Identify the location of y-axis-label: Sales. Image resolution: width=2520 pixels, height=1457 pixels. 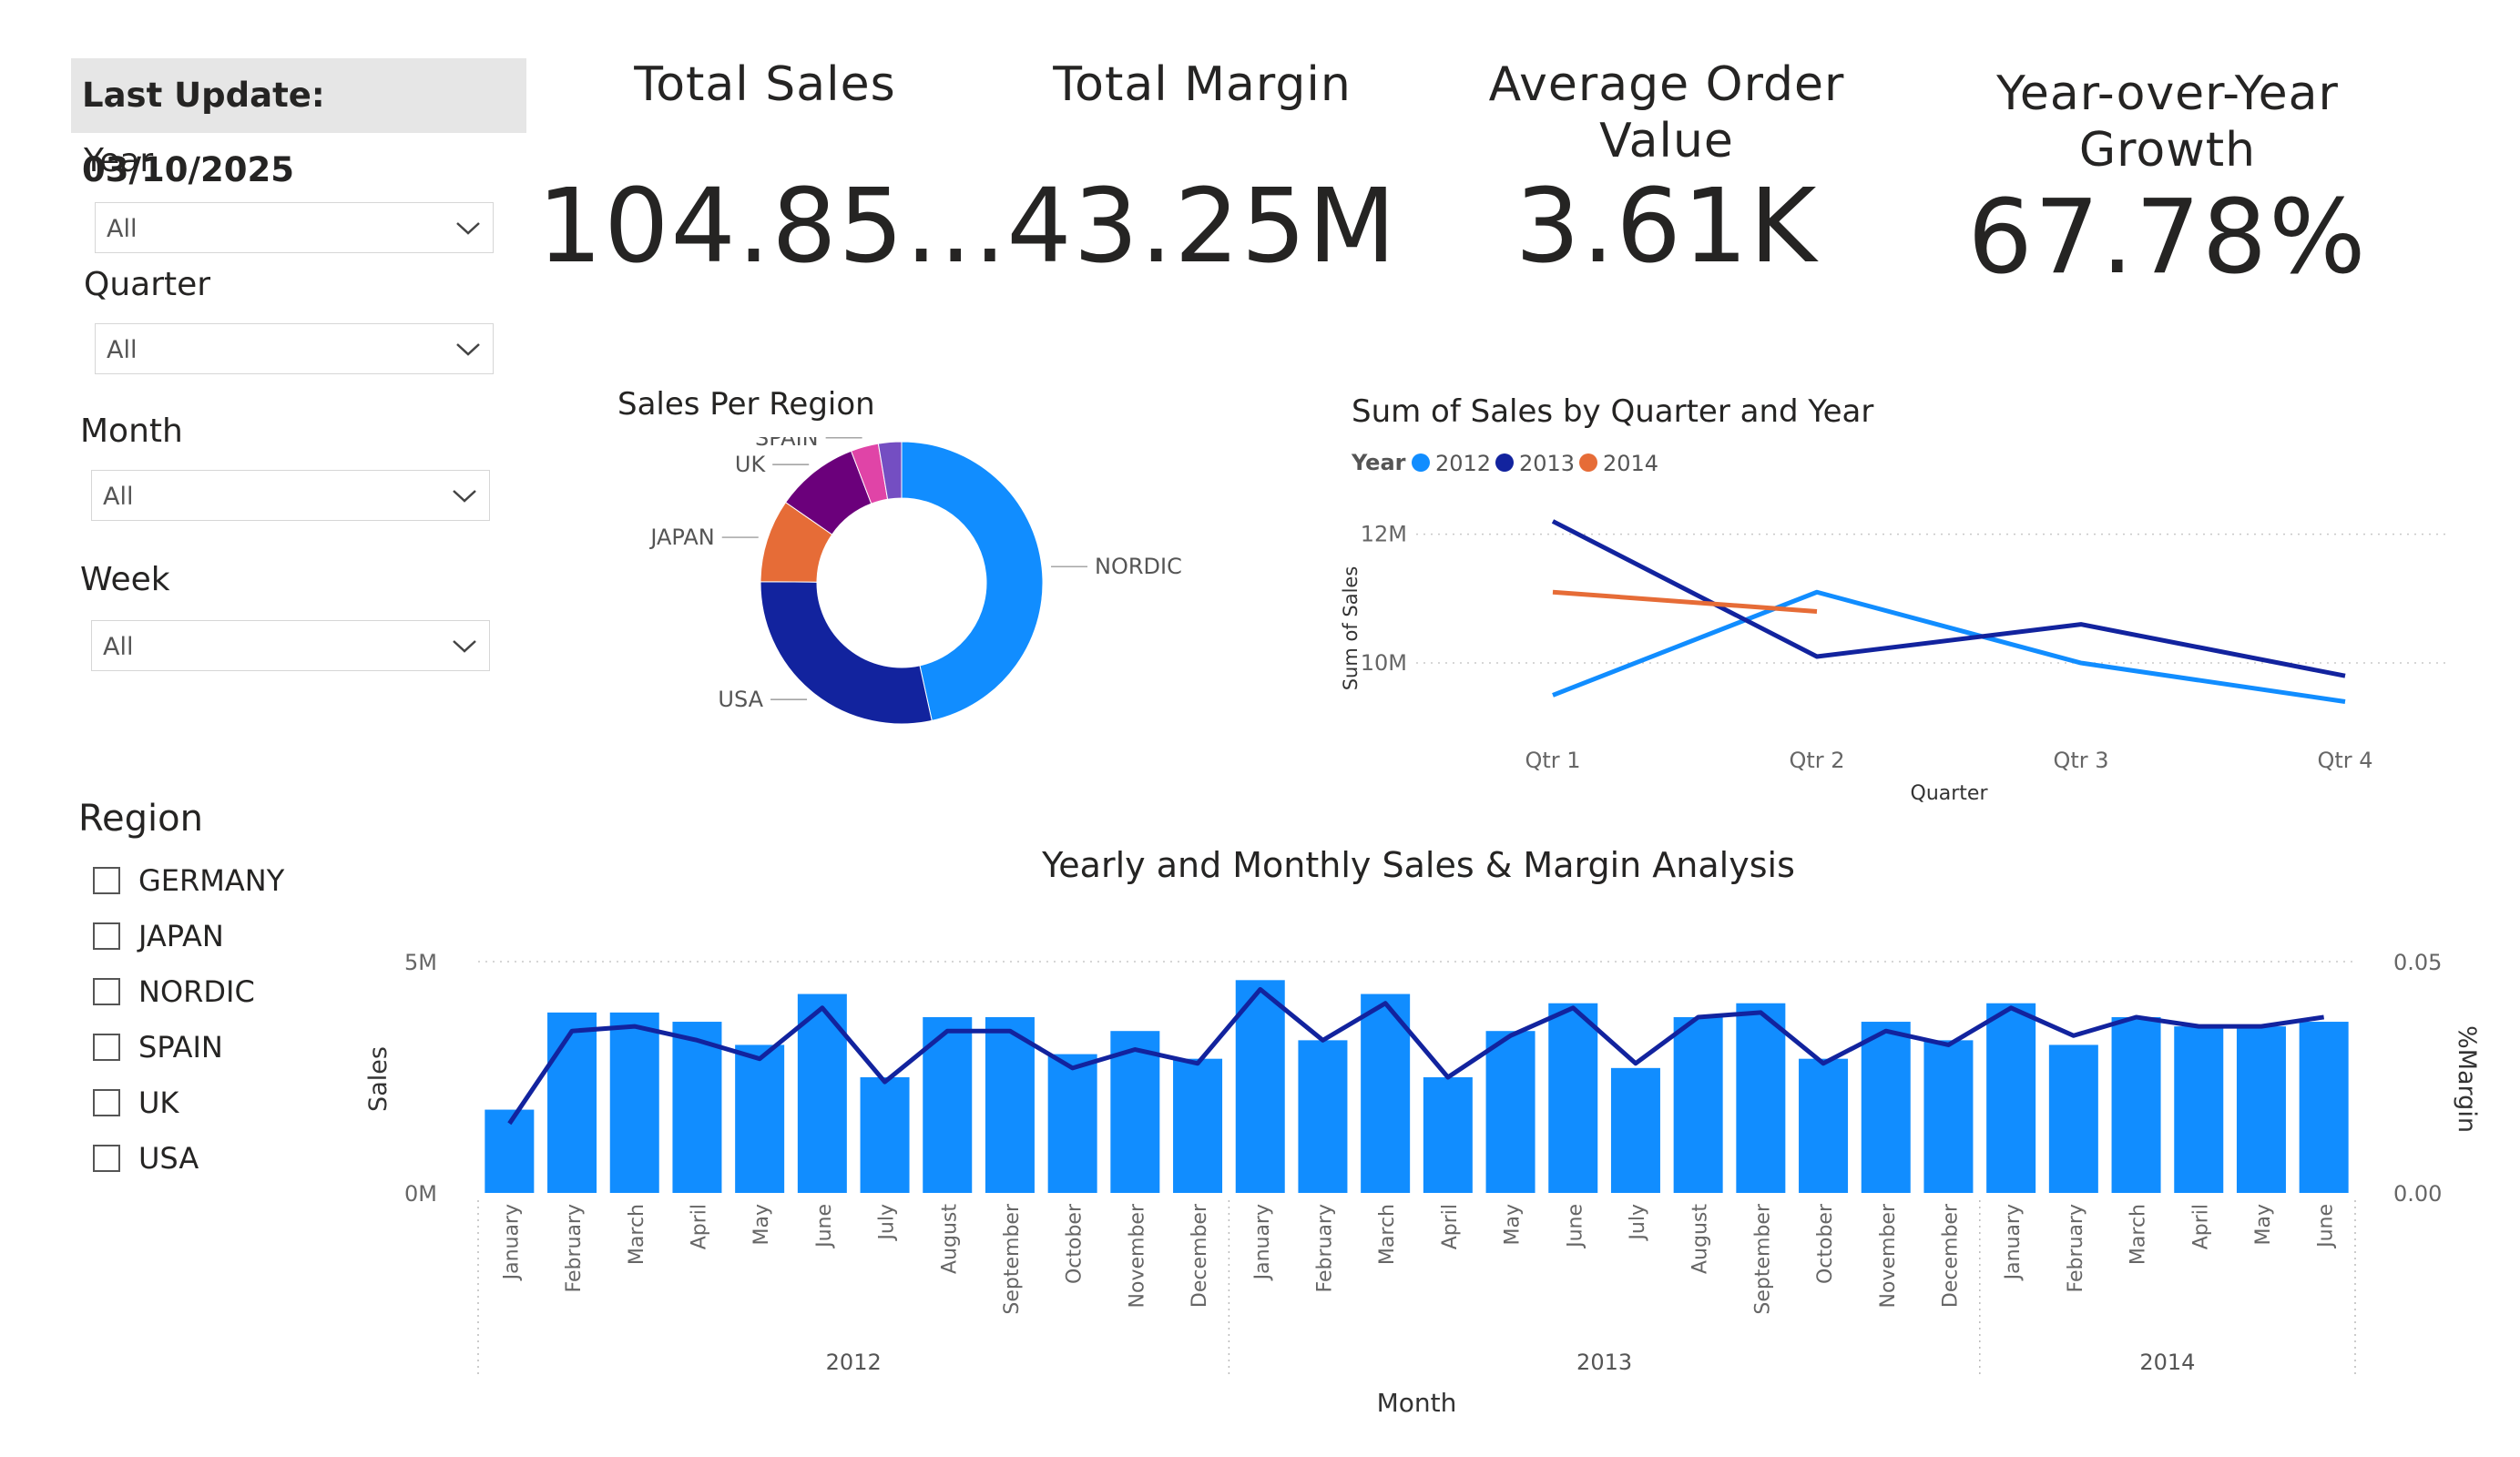
(378, 1079).